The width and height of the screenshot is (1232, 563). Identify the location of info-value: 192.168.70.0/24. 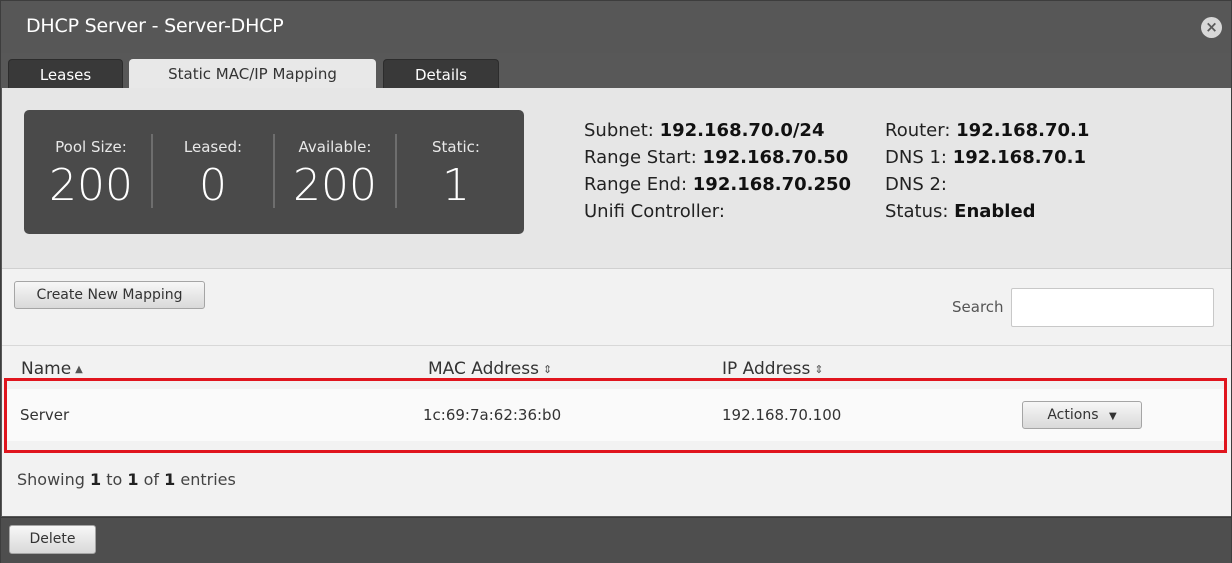
(742, 130).